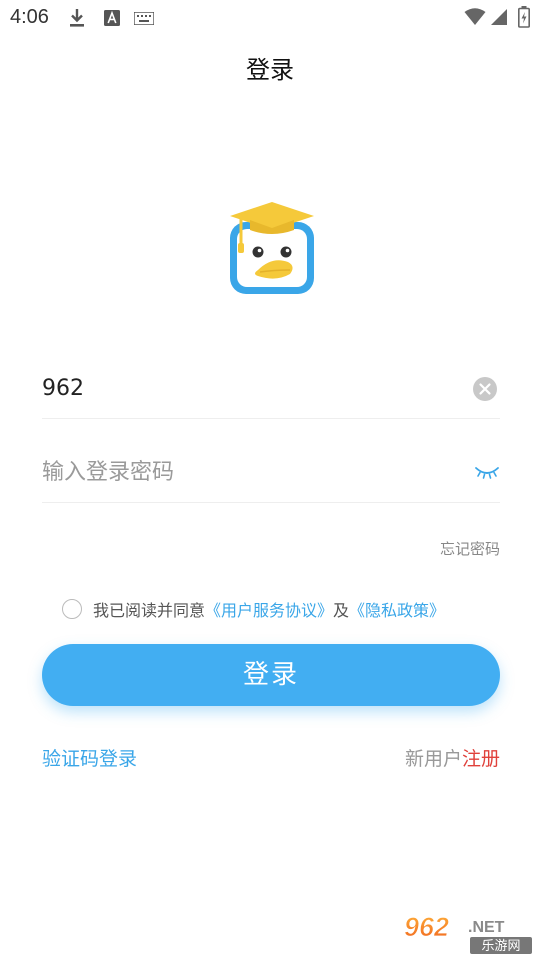 Image resolution: width=540 pixels, height=960 pixels. I want to click on site-watermark-logo: 962 .NET 乐游网, so click(468, 933).